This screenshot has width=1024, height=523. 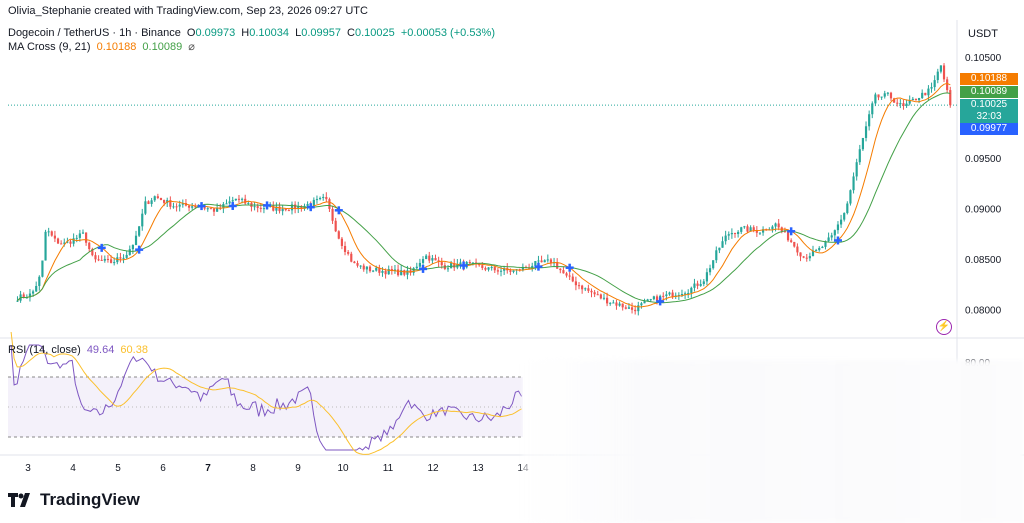 I want to click on price-tick-label: 0.10500, so click(x=983, y=58).